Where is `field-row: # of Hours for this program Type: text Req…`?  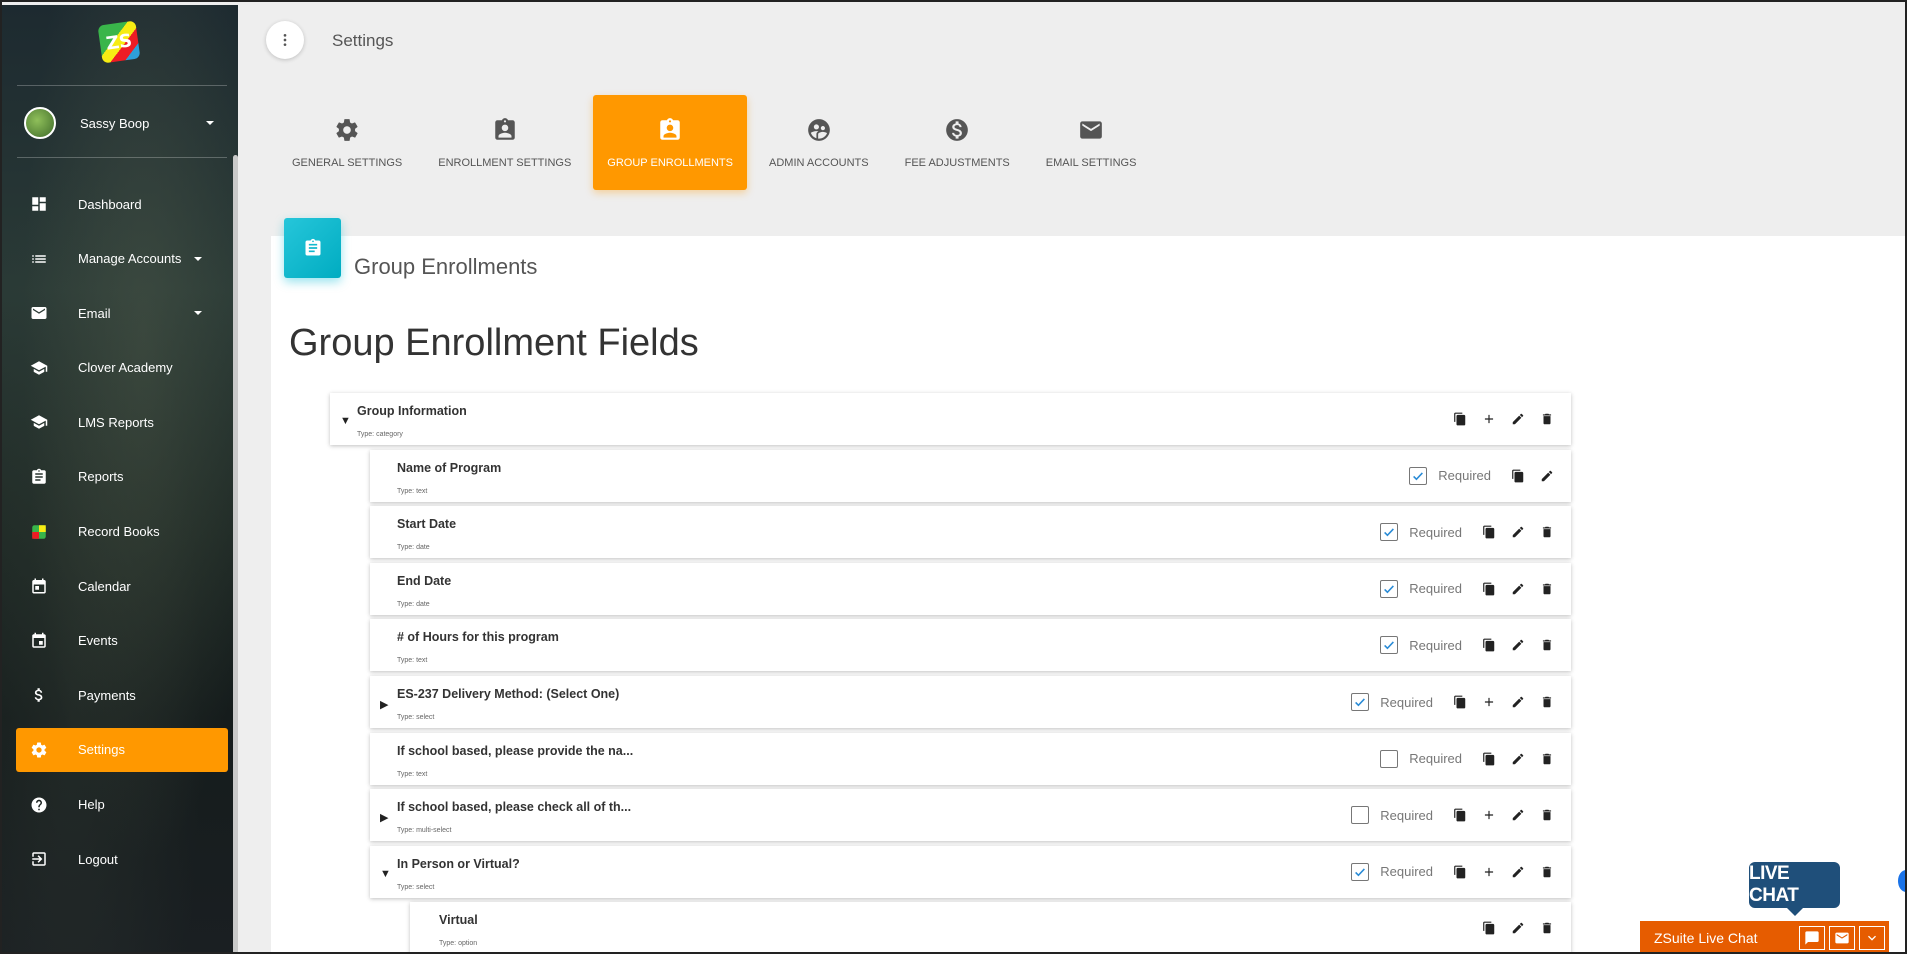
field-row: # of Hours for this program Type: text Req… is located at coordinates (970, 645).